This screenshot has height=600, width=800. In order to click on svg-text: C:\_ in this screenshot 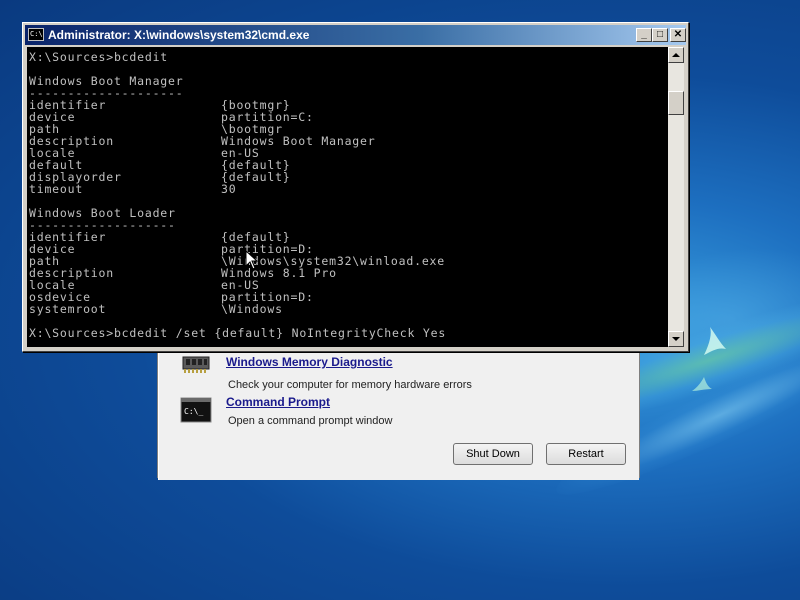, I will do `click(193, 411)`.